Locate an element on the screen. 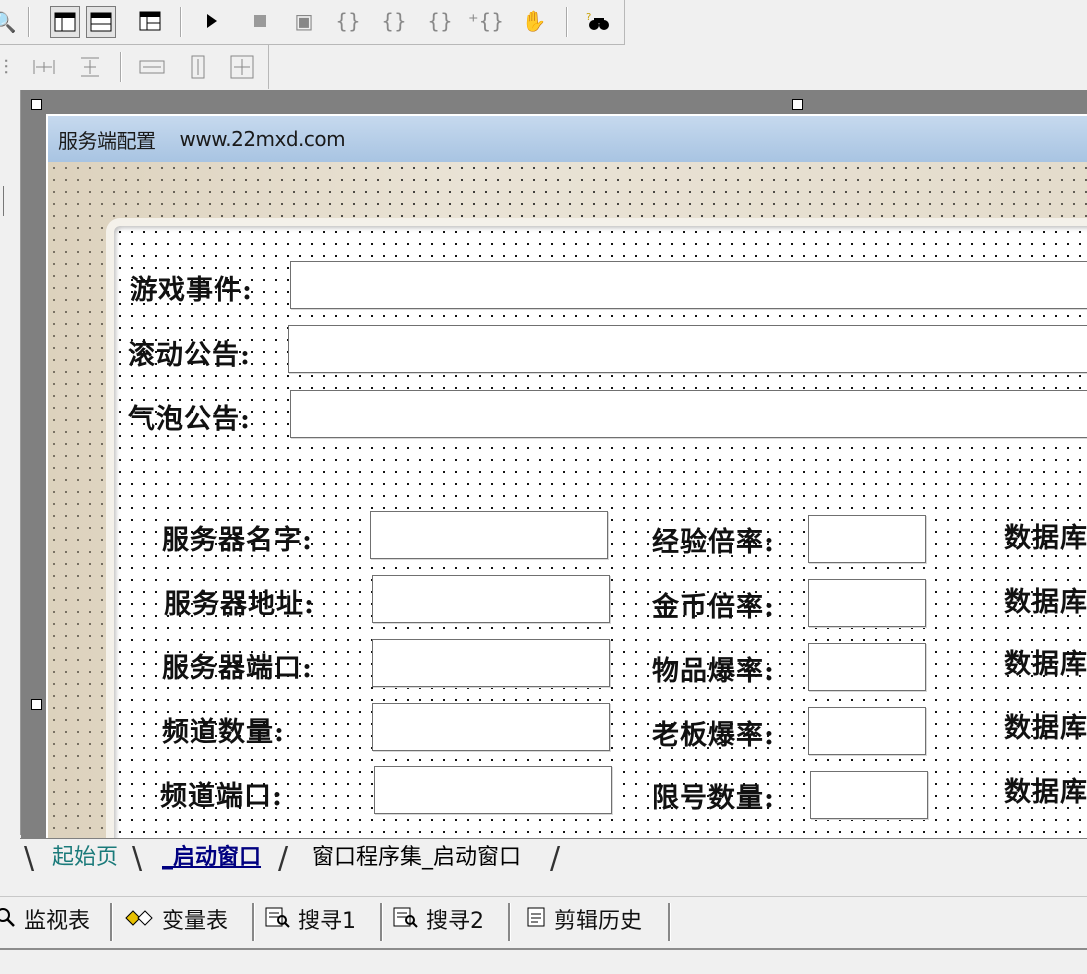  bottom-rule is located at coordinates (543, 949).